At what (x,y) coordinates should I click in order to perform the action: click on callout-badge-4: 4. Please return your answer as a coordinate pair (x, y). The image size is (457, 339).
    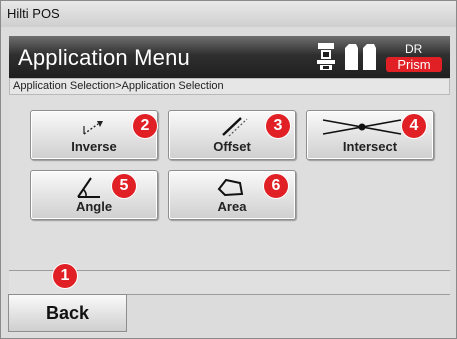
    Looking at the image, I should click on (414, 126).